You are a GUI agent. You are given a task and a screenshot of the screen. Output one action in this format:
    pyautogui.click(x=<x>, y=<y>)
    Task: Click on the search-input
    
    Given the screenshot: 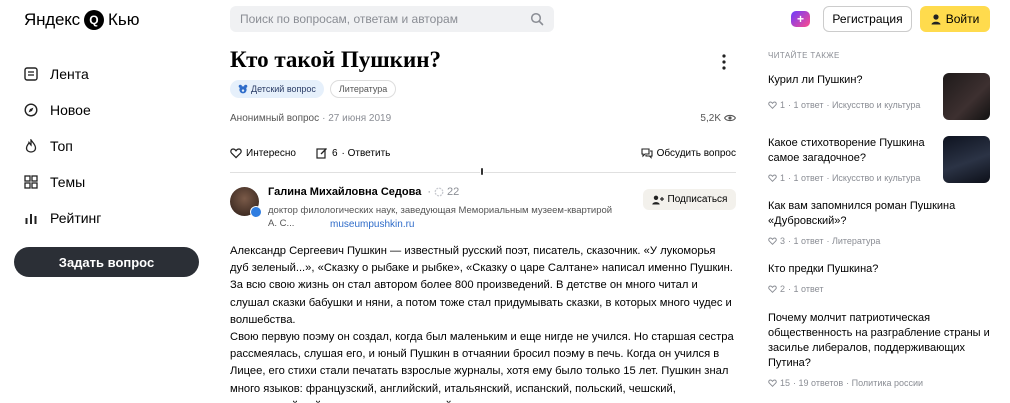 What is the action you would take?
    pyautogui.click(x=385, y=19)
    